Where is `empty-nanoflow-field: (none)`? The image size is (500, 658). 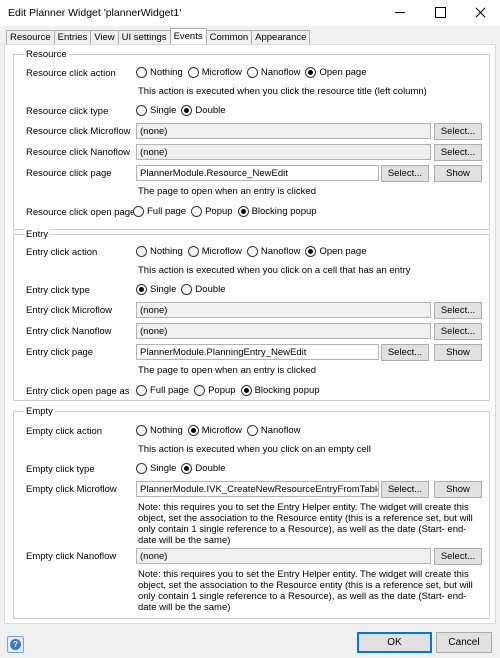 empty-nanoflow-field: (none) is located at coordinates (283, 556).